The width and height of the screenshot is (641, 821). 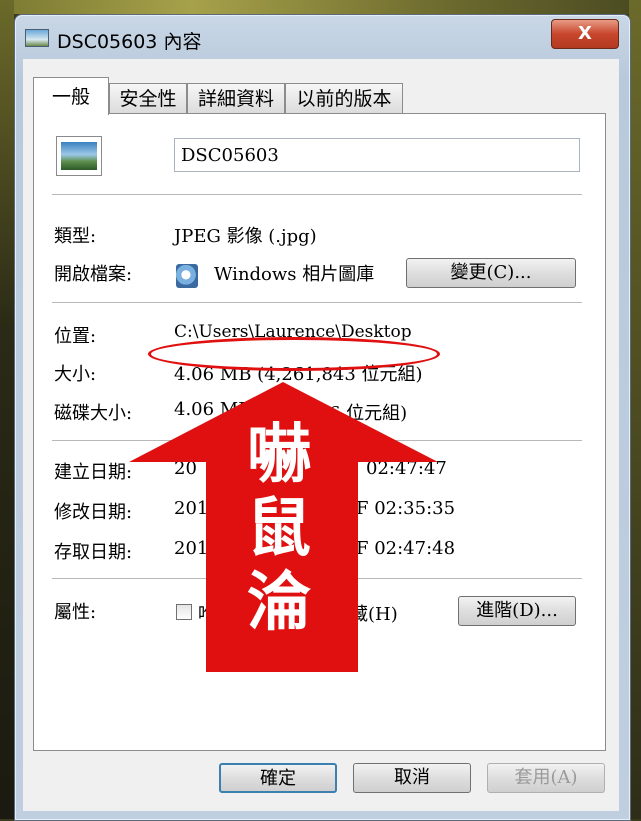 I want to click on readonly-checkbox, so click(x=184, y=612).